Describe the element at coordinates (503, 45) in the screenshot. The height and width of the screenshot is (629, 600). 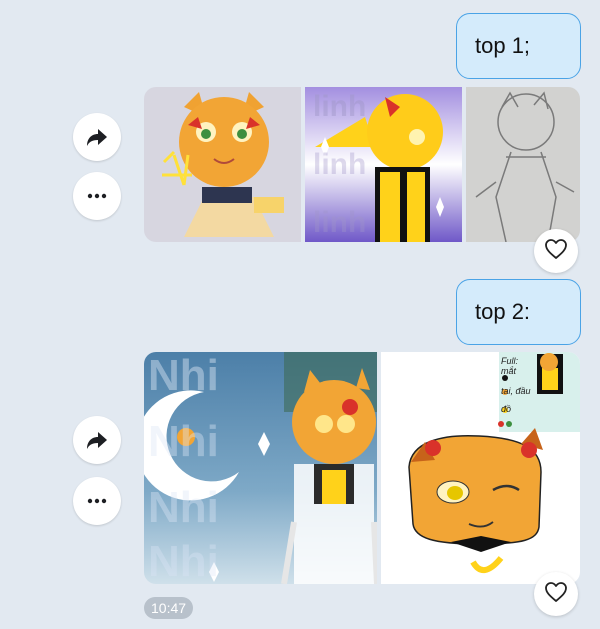
I see `message-text: top 1;` at that location.